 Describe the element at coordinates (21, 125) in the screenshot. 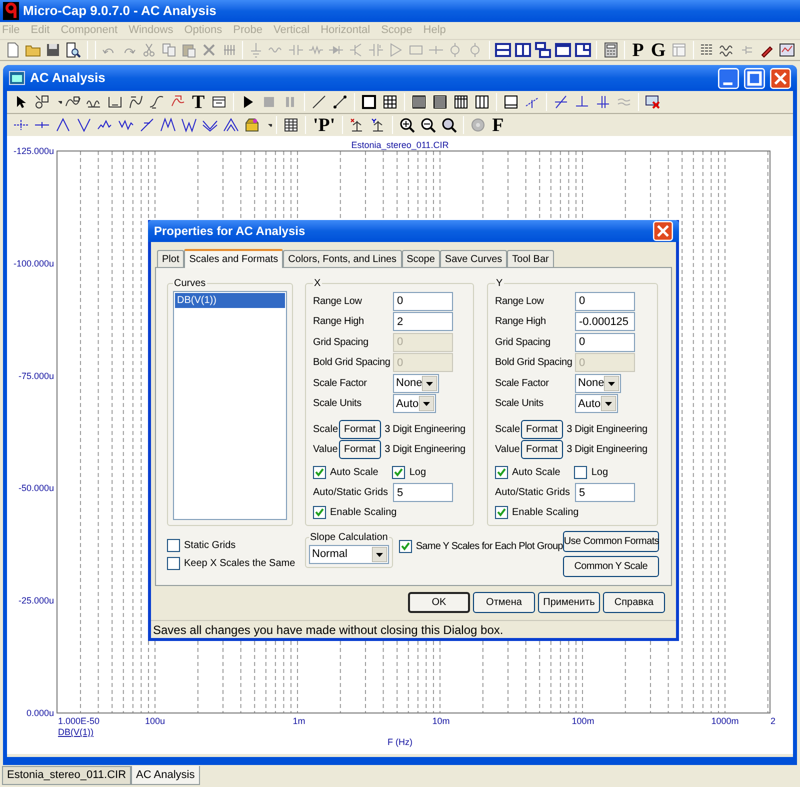

I see `crosshair-icon` at that location.